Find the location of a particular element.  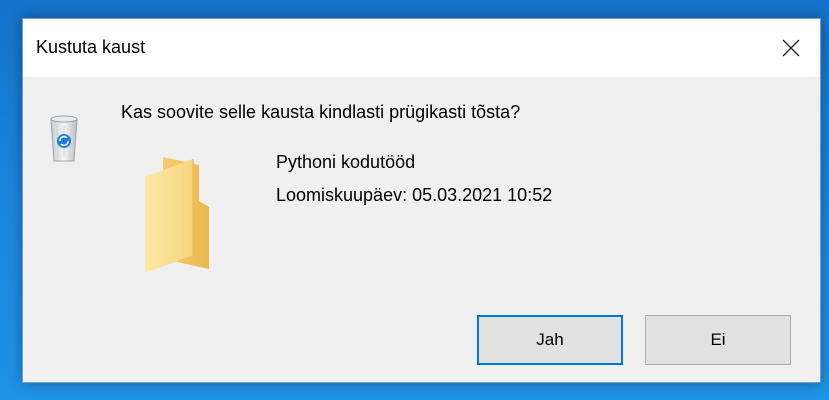

item-name: Pythoni kodutööd is located at coordinates (346, 162).